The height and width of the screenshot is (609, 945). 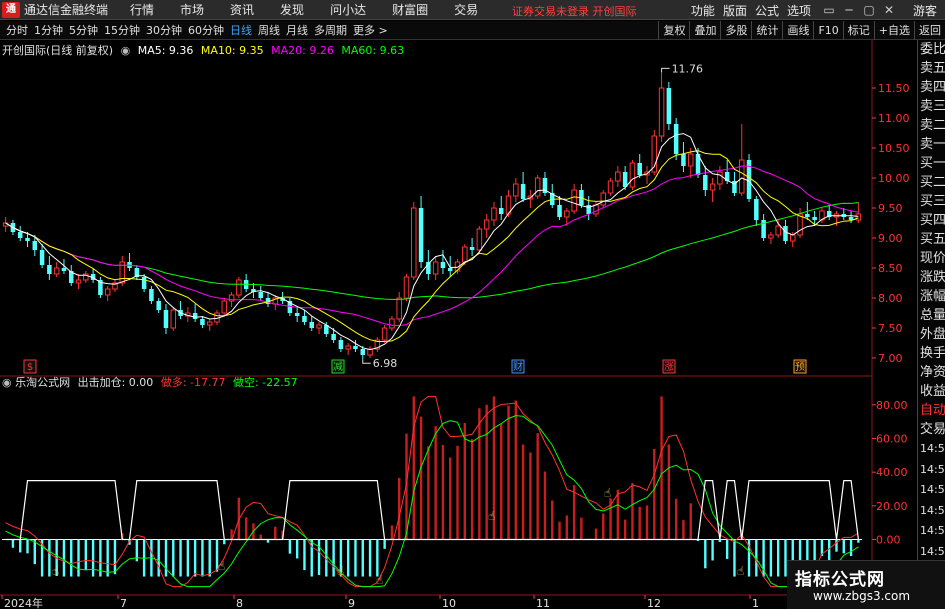 What do you see at coordinates (931, 201) in the screenshot?
I see `sidebar-item: 买三` at bounding box center [931, 201].